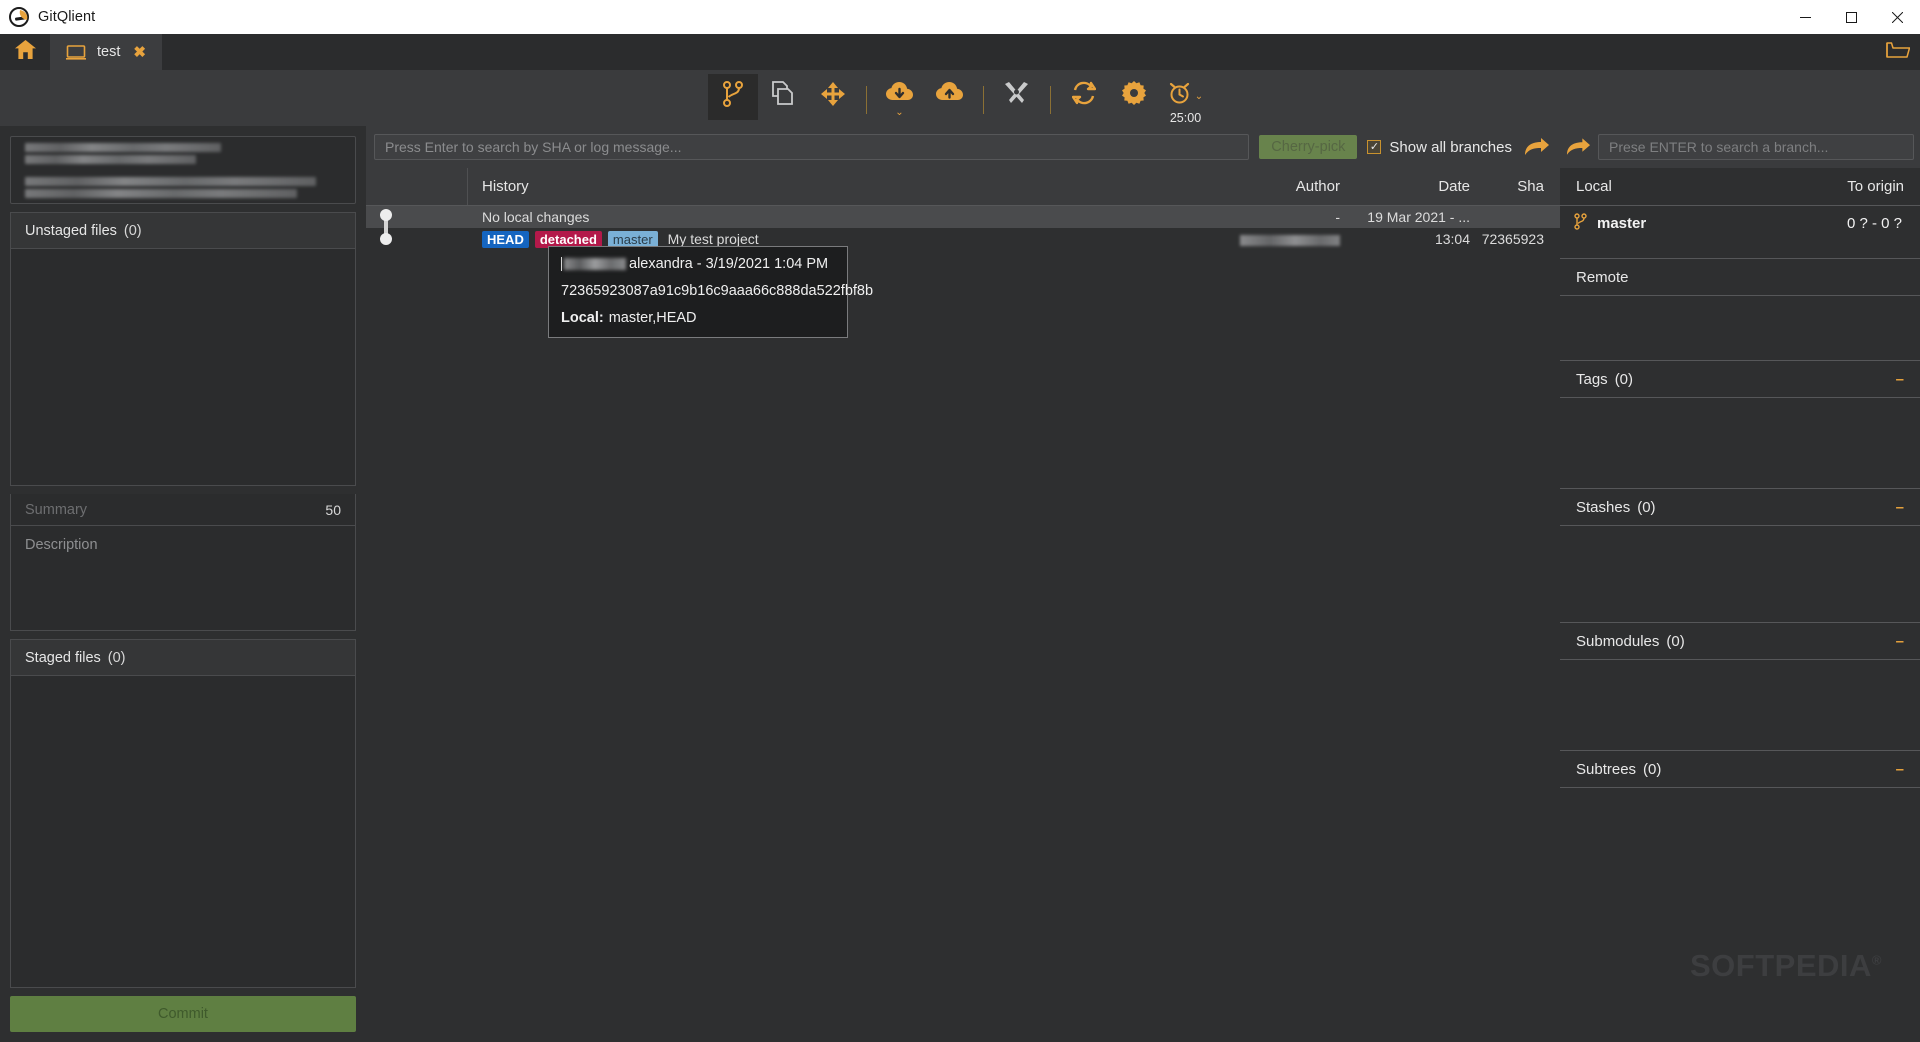 This screenshot has width=1920, height=1042. What do you see at coordinates (1740, 705) in the screenshot?
I see `submodules-list` at bounding box center [1740, 705].